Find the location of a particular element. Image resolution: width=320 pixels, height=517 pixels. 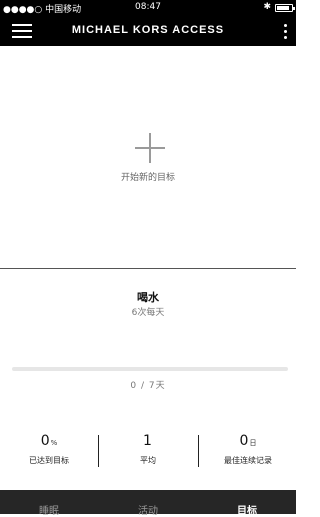

stat-best-streak-unit: 日 is located at coordinates (253, 443).